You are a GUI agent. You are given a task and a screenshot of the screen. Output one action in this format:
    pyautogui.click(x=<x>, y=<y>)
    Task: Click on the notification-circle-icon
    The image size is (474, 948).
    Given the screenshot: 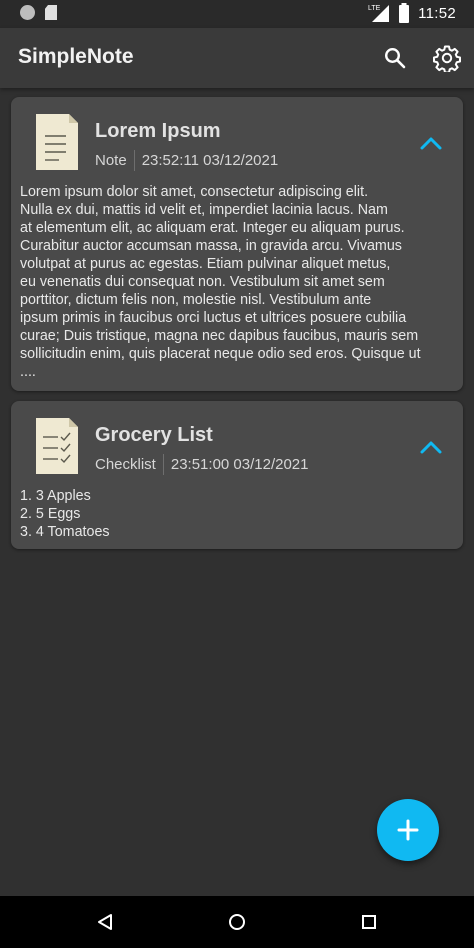 What is the action you would take?
    pyautogui.click(x=27, y=12)
    